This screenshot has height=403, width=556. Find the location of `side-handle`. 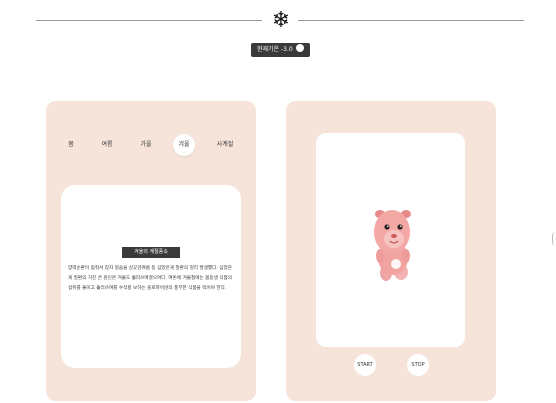

side-handle is located at coordinates (554, 239).